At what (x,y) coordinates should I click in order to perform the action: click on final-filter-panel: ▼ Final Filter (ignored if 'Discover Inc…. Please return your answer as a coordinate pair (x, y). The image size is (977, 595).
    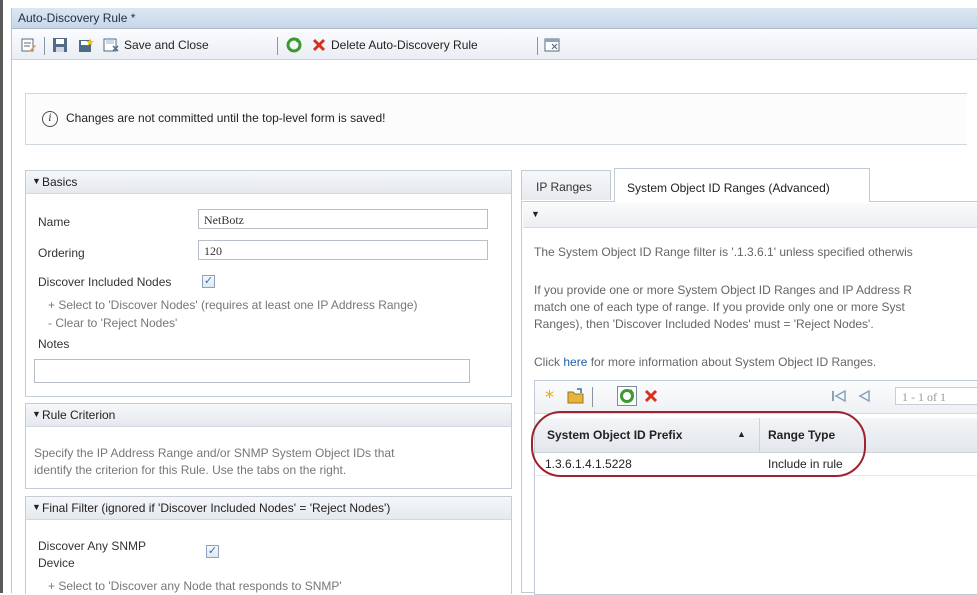
    Looking at the image, I should click on (268, 545).